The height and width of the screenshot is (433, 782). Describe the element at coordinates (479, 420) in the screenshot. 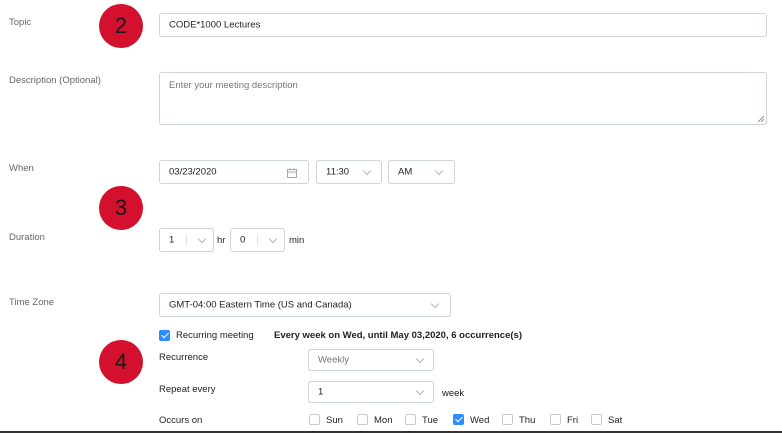

I see `day-label-wed: Wed` at that location.